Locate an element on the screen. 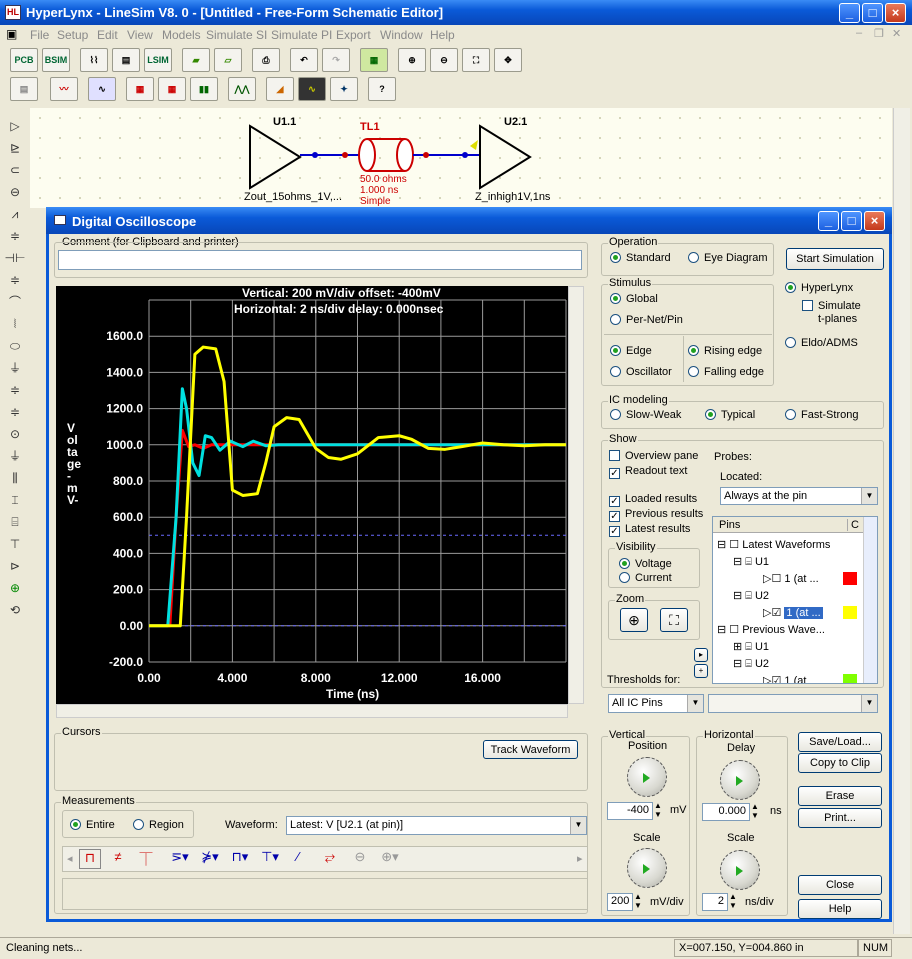 Image resolution: width=912 pixels, height=959 pixels. thresholds-pin-arrow-icon: ▼ is located at coordinates (869, 703).